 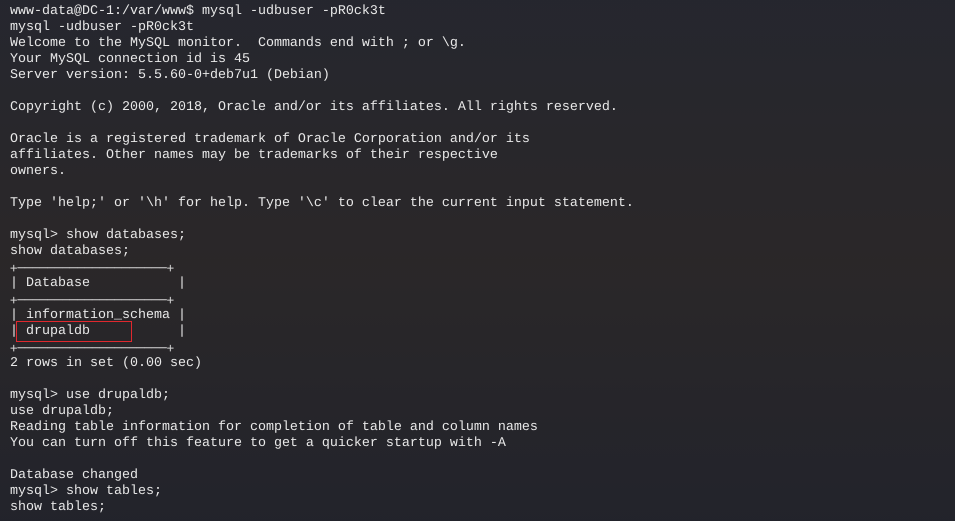 I want to click on terminal-line: show databases;, so click(x=70, y=251).